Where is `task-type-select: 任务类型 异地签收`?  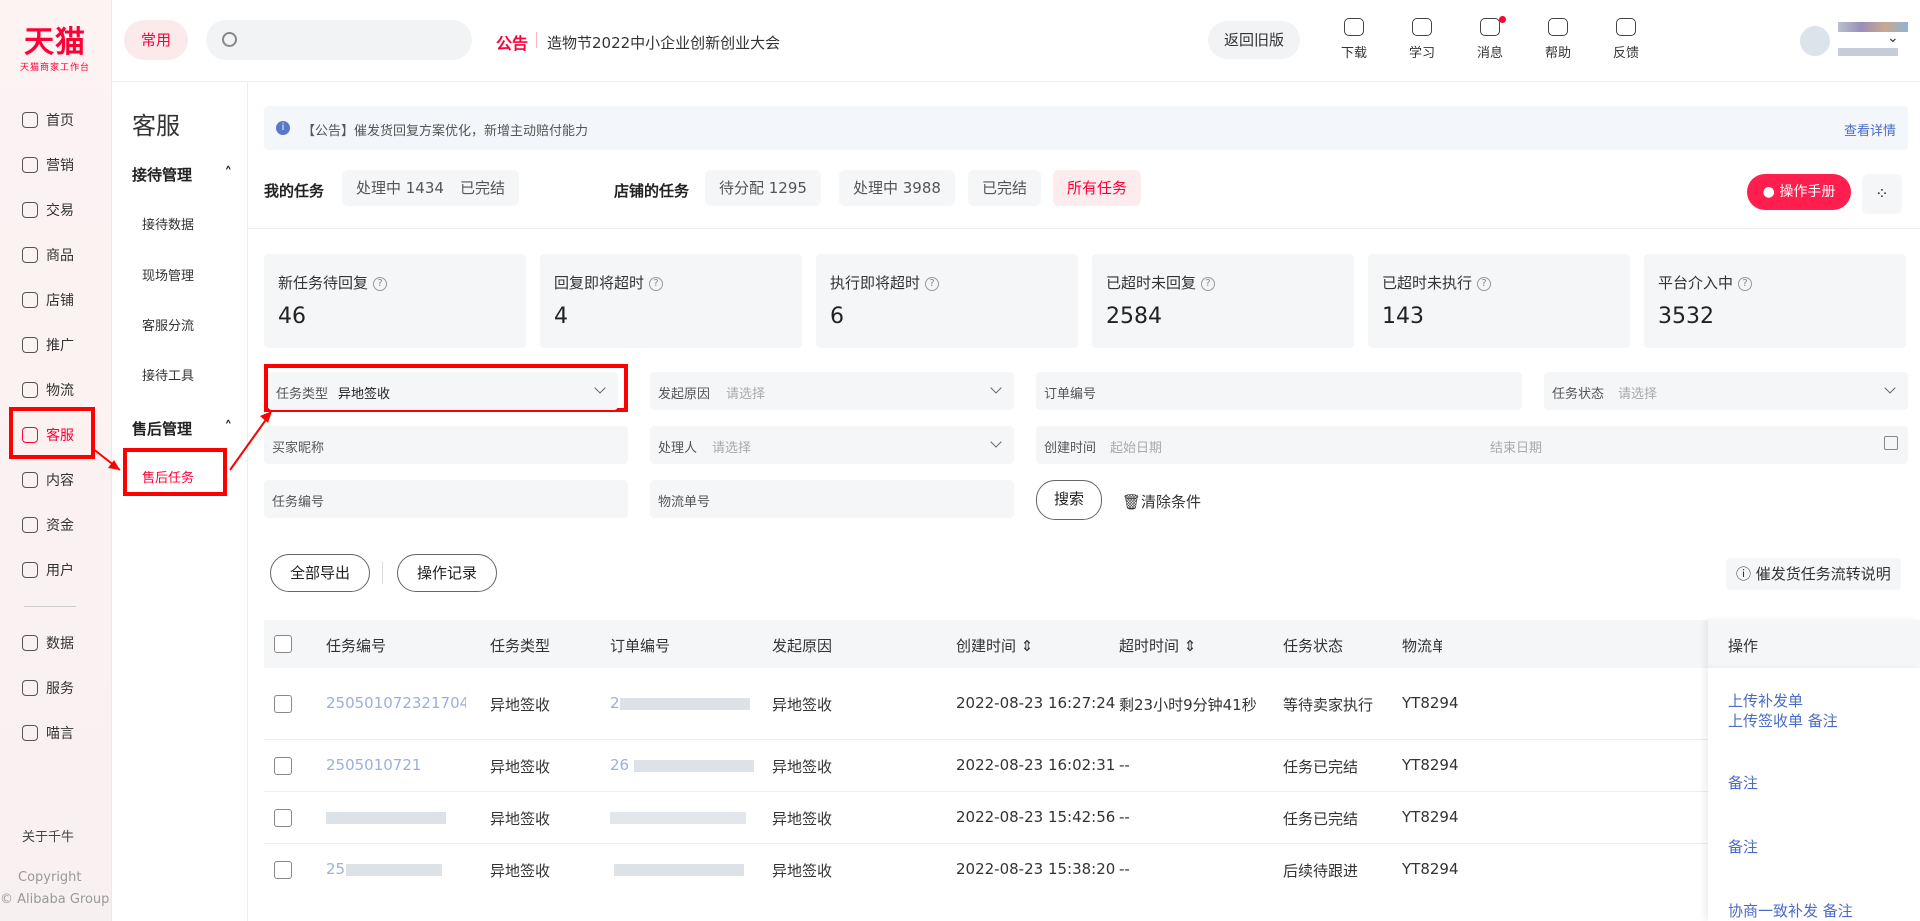 task-type-select: 任务类型 异地签收 is located at coordinates (443, 391).